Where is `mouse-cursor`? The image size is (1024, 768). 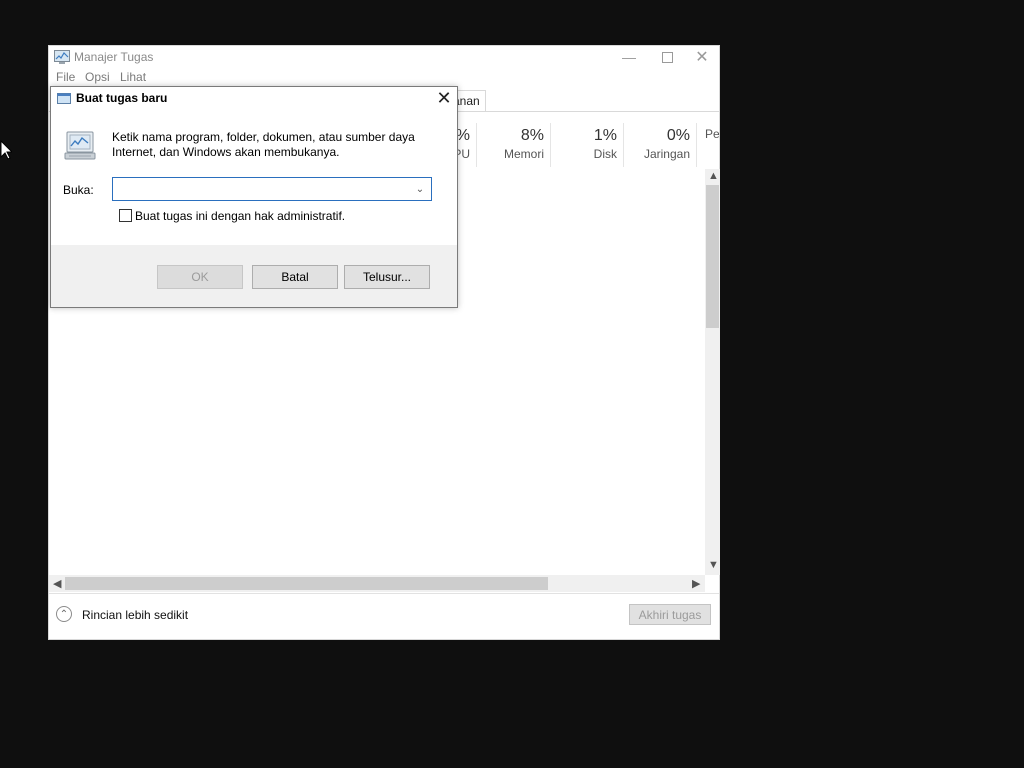
mouse-cursor is located at coordinates (6, 150).